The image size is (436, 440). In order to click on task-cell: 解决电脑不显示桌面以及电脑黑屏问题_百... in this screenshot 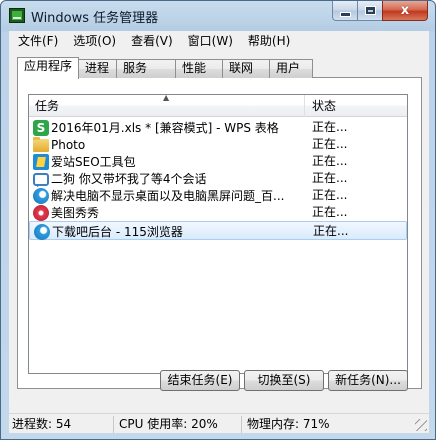, I will do `click(169, 195)`.